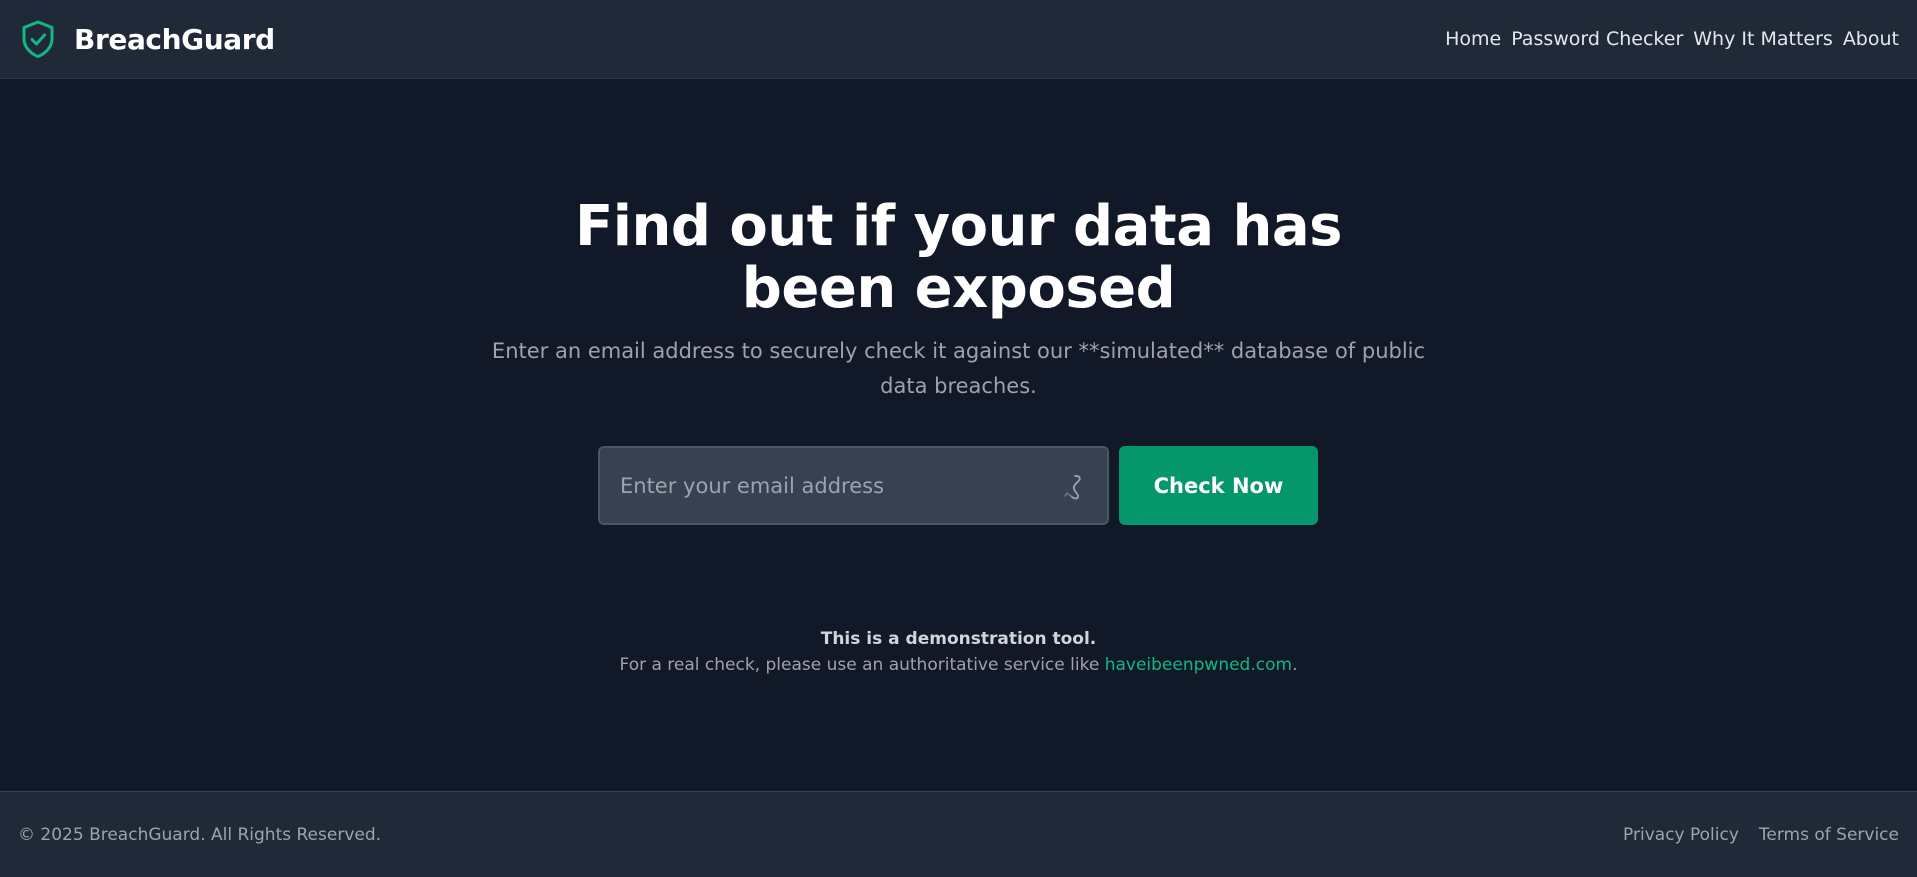 This screenshot has width=1917, height=877. What do you see at coordinates (1295, 665) in the screenshot?
I see `notice-text-after: .` at bounding box center [1295, 665].